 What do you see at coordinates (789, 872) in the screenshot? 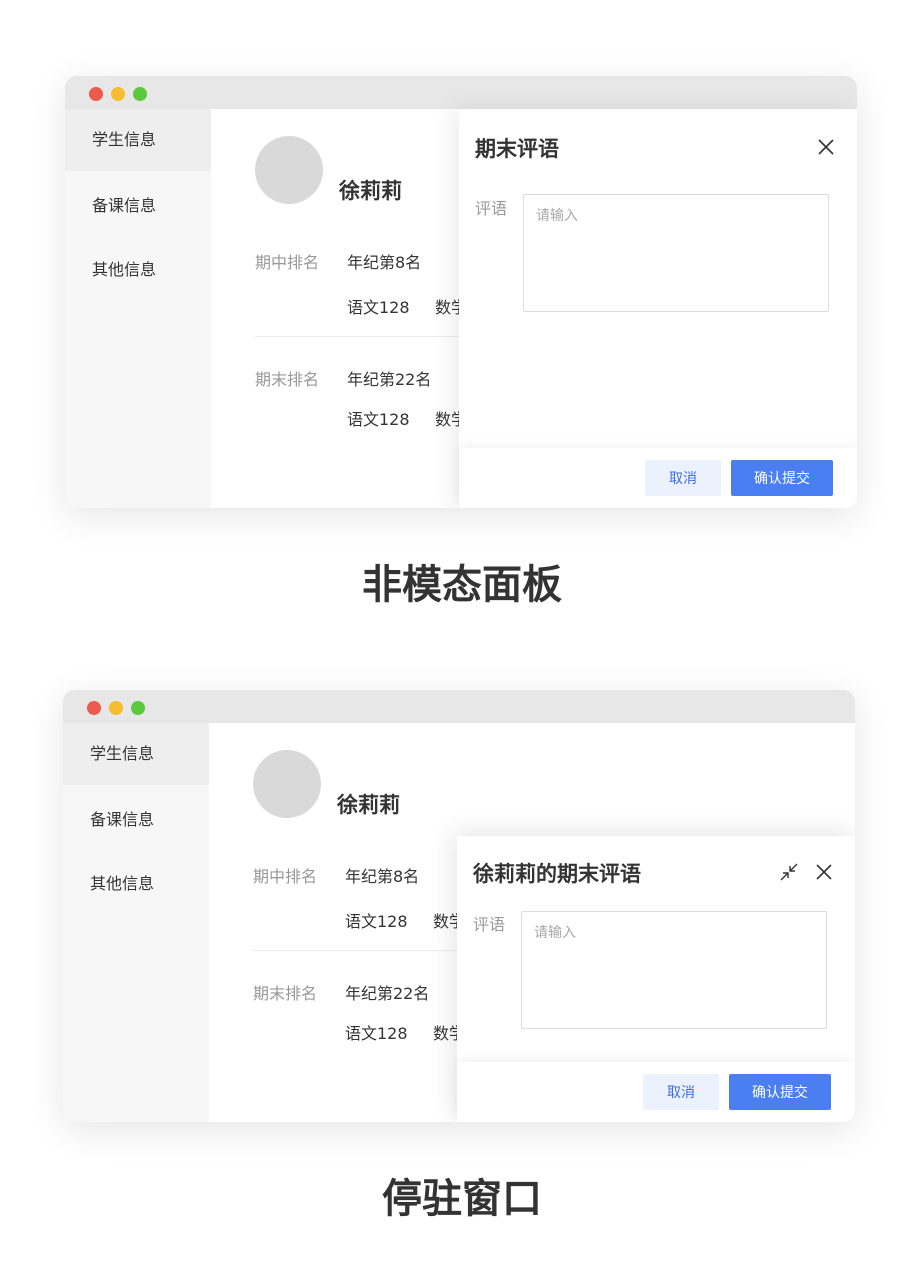
I see `collapse-icon` at bounding box center [789, 872].